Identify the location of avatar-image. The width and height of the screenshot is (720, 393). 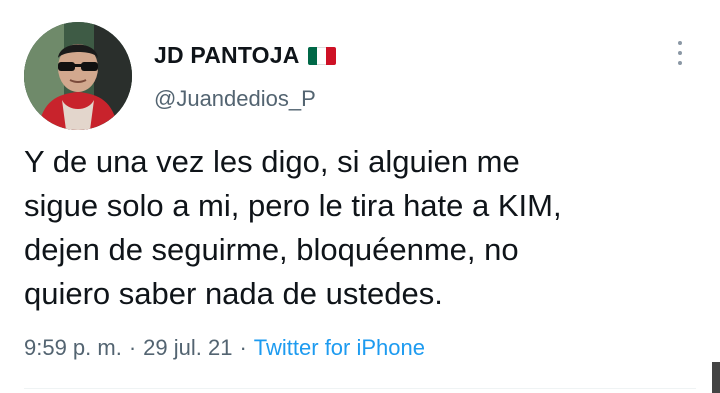
(78, 76).